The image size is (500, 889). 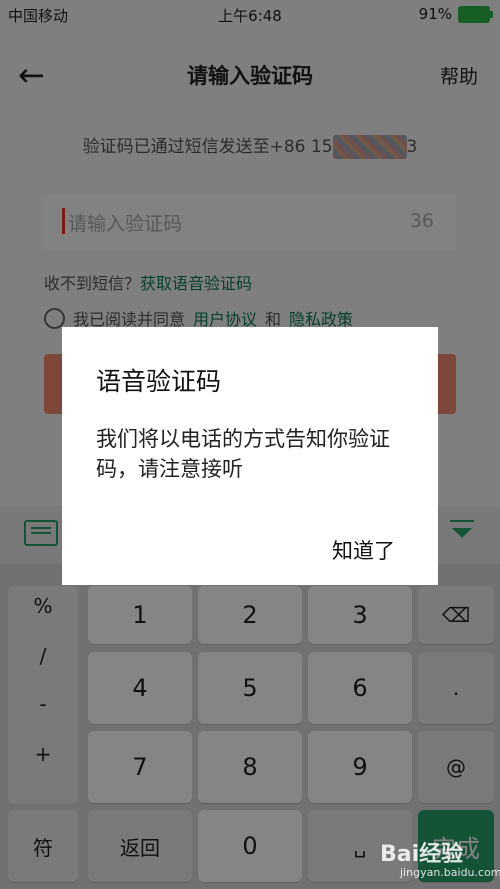 What do you see at coordinates (243, 454) in the screenshot?
I see `dialog-message: 我们将以电话的方式告知你验证码，请注意接听` at bounding box center [243, 454].